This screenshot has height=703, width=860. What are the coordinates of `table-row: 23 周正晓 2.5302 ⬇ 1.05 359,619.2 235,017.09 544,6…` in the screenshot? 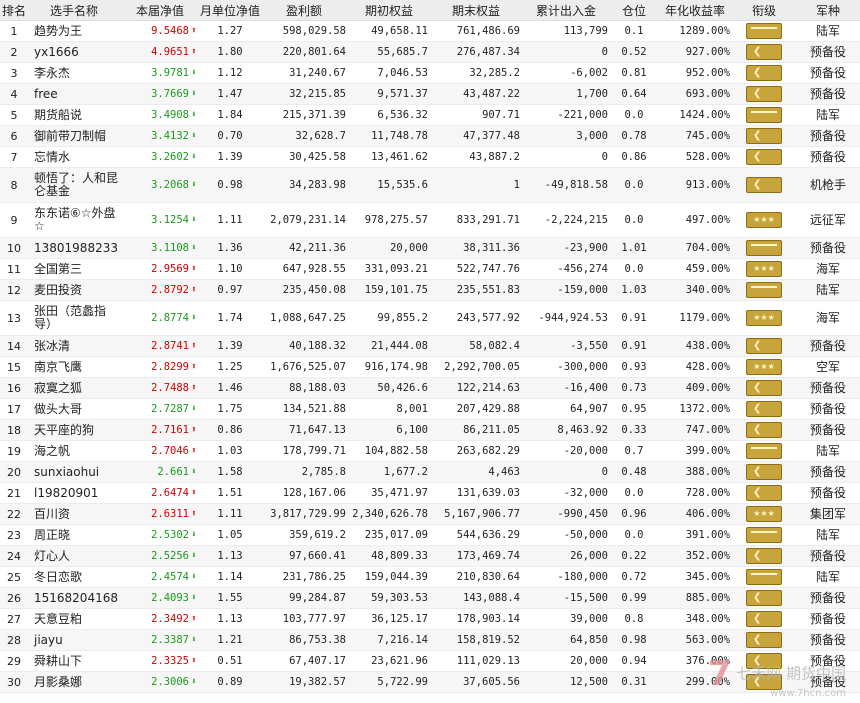 It's located at (430, 535).